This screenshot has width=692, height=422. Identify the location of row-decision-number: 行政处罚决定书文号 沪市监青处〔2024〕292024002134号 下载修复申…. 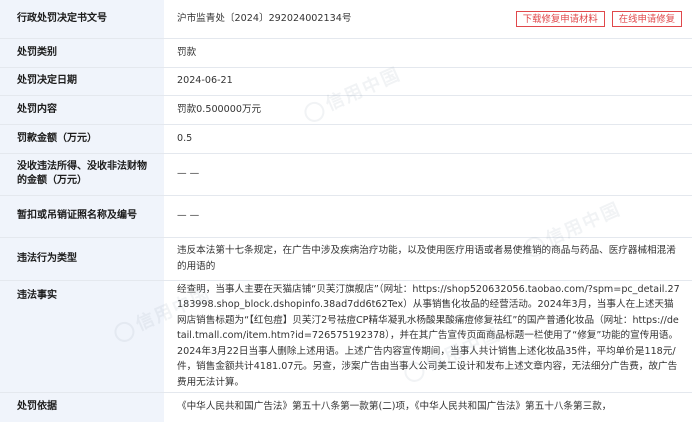
(346, 19).